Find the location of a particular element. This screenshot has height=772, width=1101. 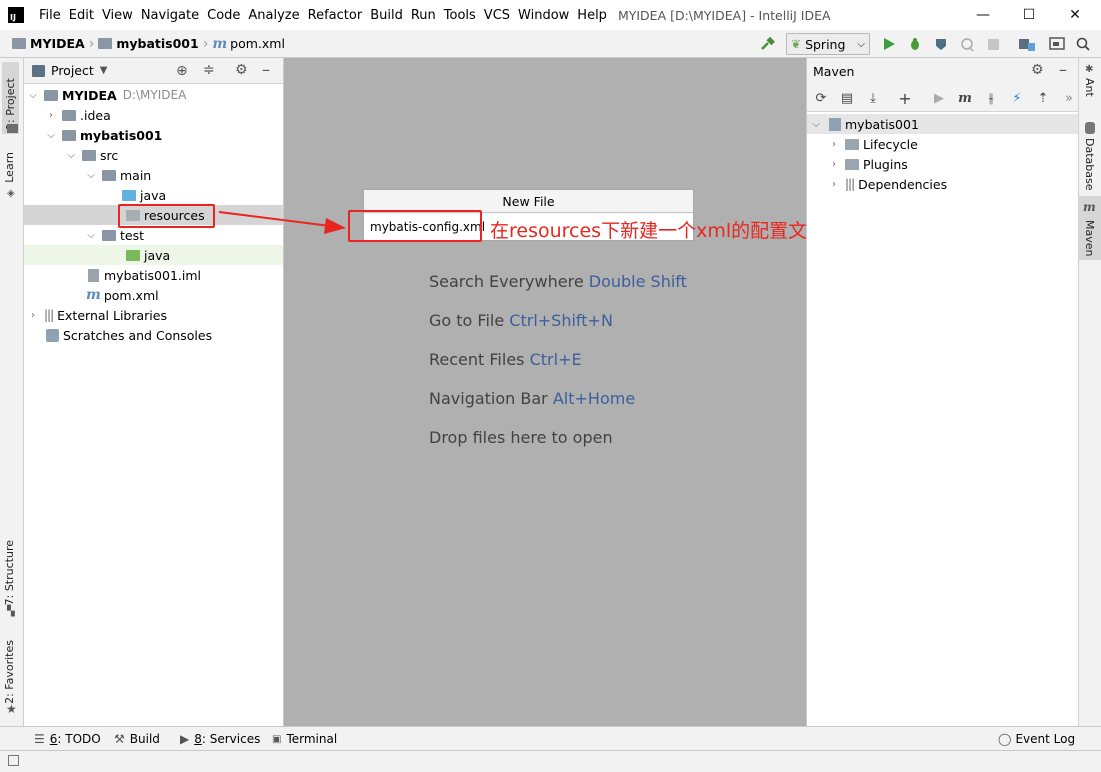

run-with-coverage-icon is located at coordinates (941, 44).